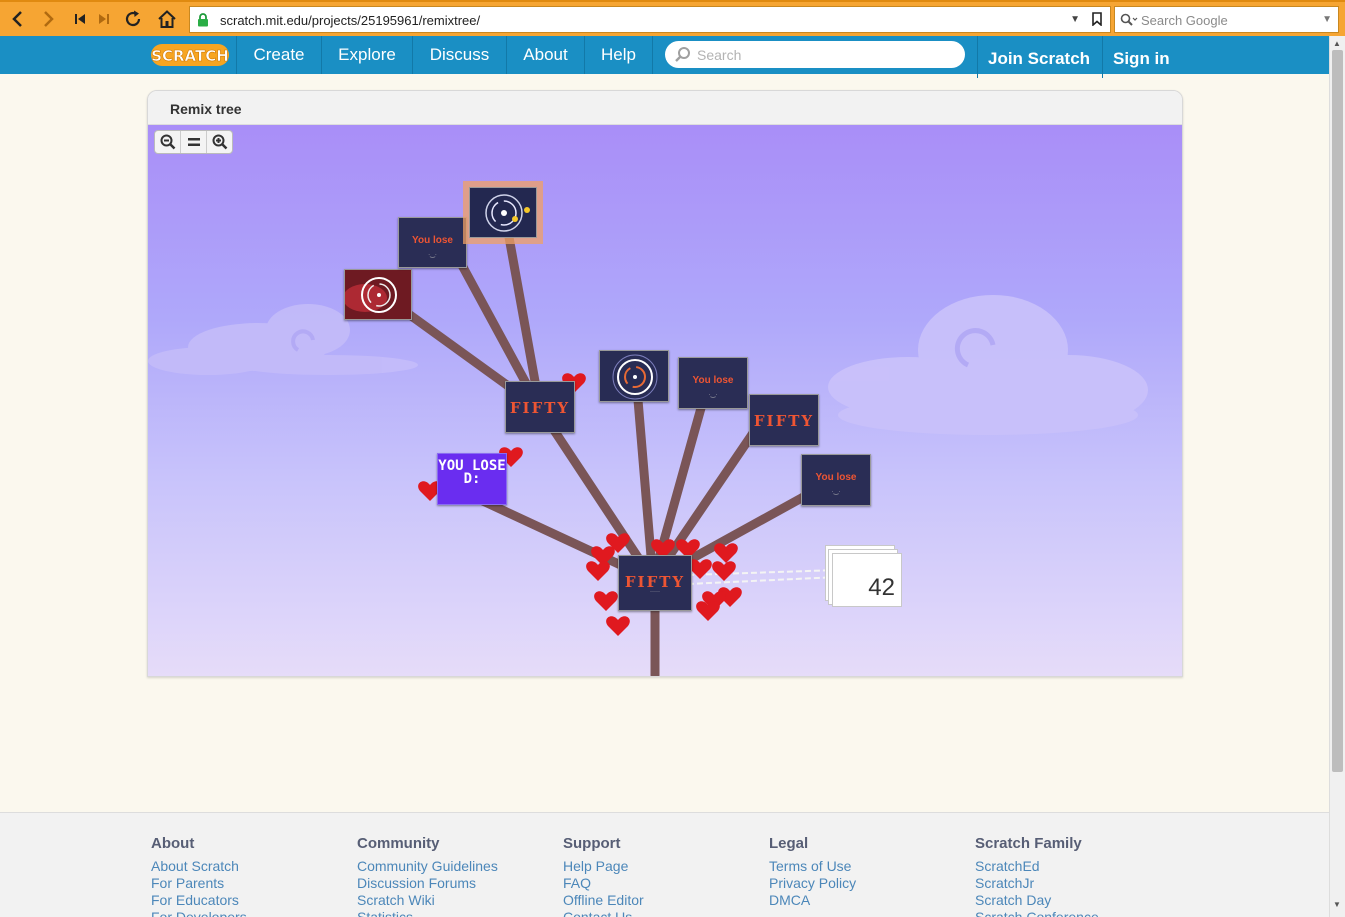 The height and width of the screenshot is (917, 1345). I want to click on forward-icon, so click(49, 19).